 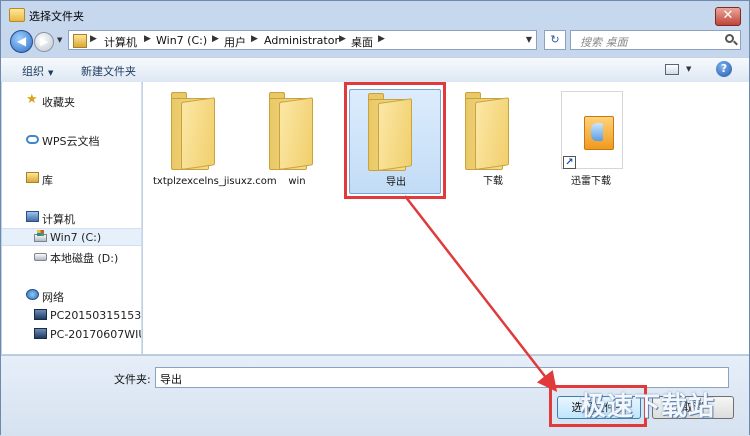 I want to click on shortcut-name: 迅雷下载, so click(x=591, y=181).